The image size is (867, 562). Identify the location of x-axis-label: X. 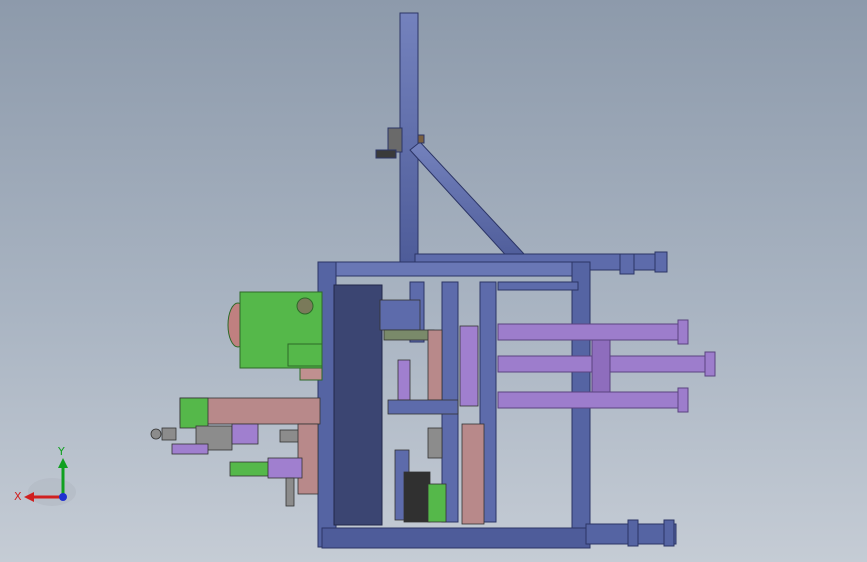
(18, 496).